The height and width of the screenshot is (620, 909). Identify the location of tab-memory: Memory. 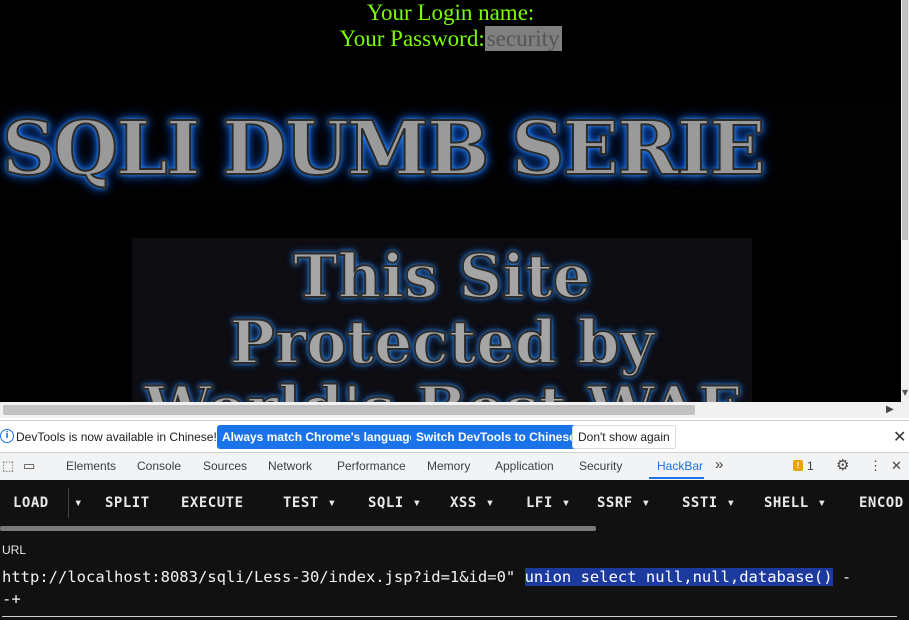
(448, 466).